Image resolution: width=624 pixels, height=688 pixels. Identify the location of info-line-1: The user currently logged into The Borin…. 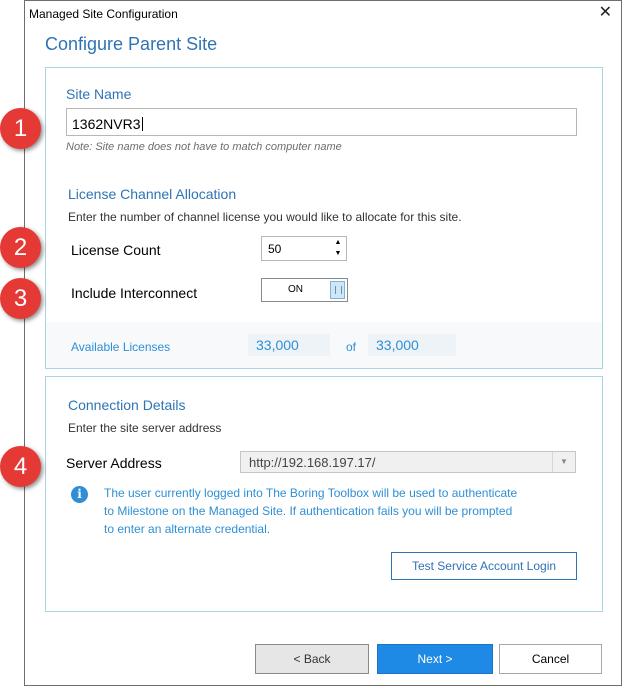
(311, 493).